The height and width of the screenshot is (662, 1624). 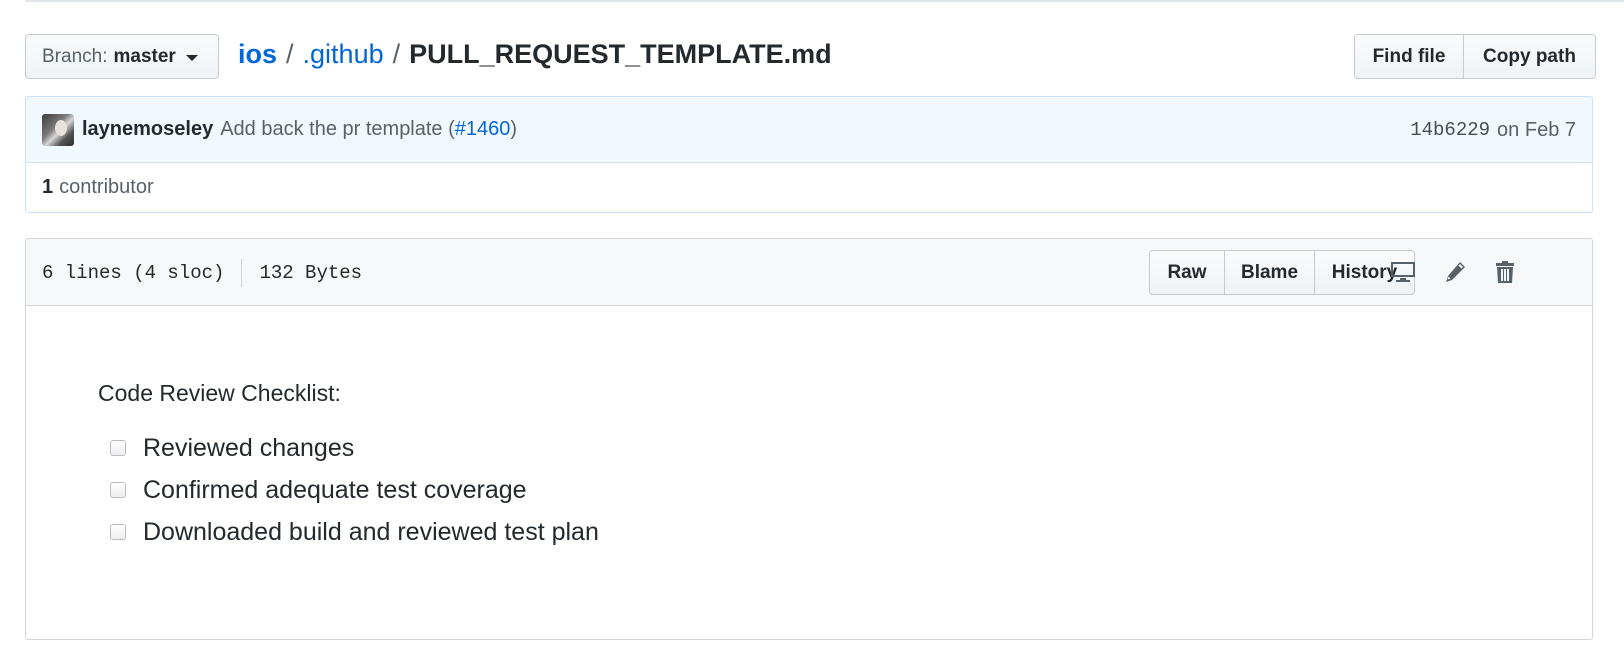 What do you see at coordinates (845, 490) in the screenshot?
I see `task-list-item: Confirmed adequate test coverage` at bounding box center [845, 490].